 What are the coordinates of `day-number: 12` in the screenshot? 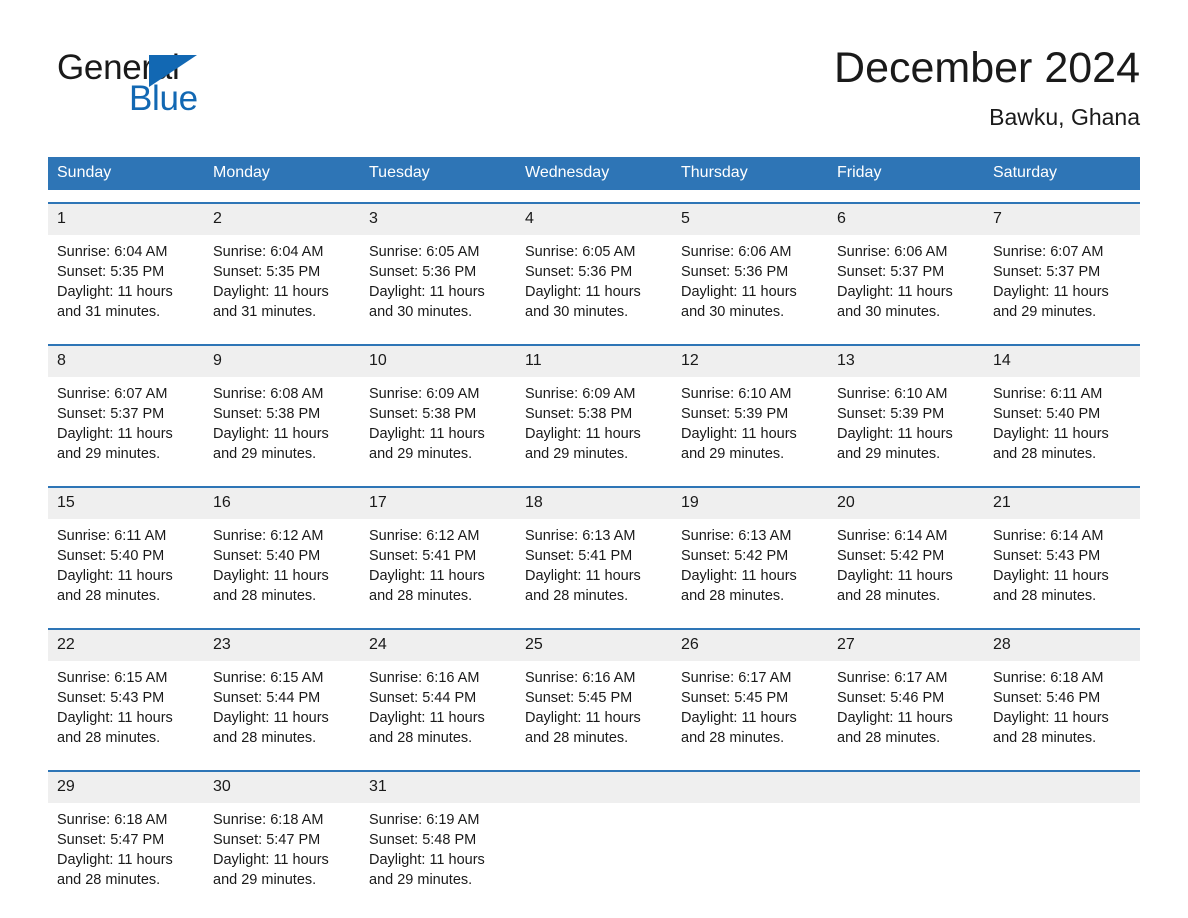 It's located at (750, 361).